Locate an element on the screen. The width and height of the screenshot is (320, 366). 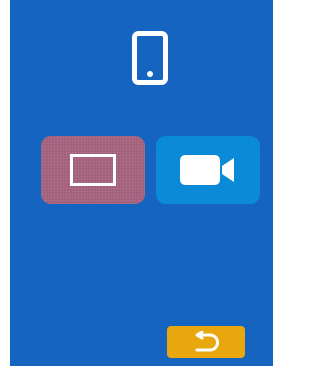
photo-mode-button is located at coordinates (93, 170).